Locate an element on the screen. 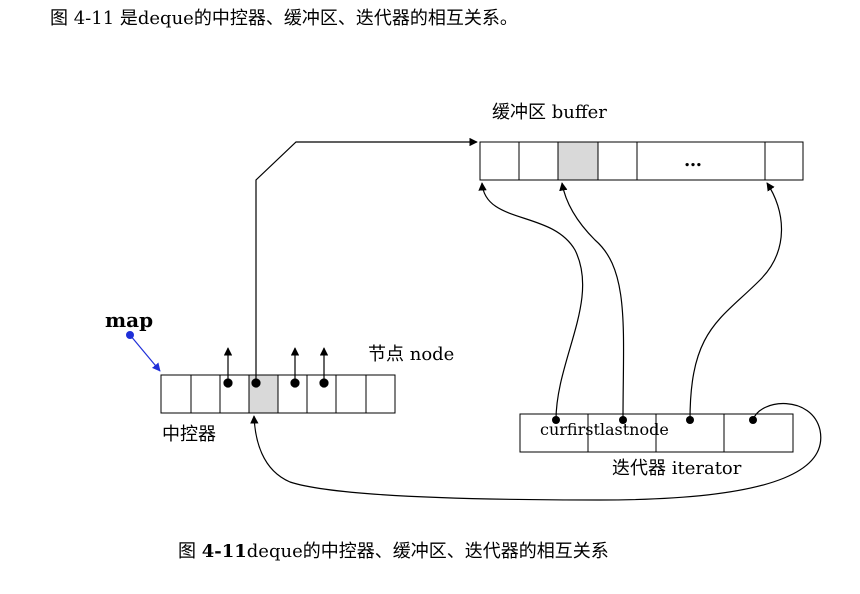  iterator-label: 迭代器 iterator is located at coordinates (677, 468).